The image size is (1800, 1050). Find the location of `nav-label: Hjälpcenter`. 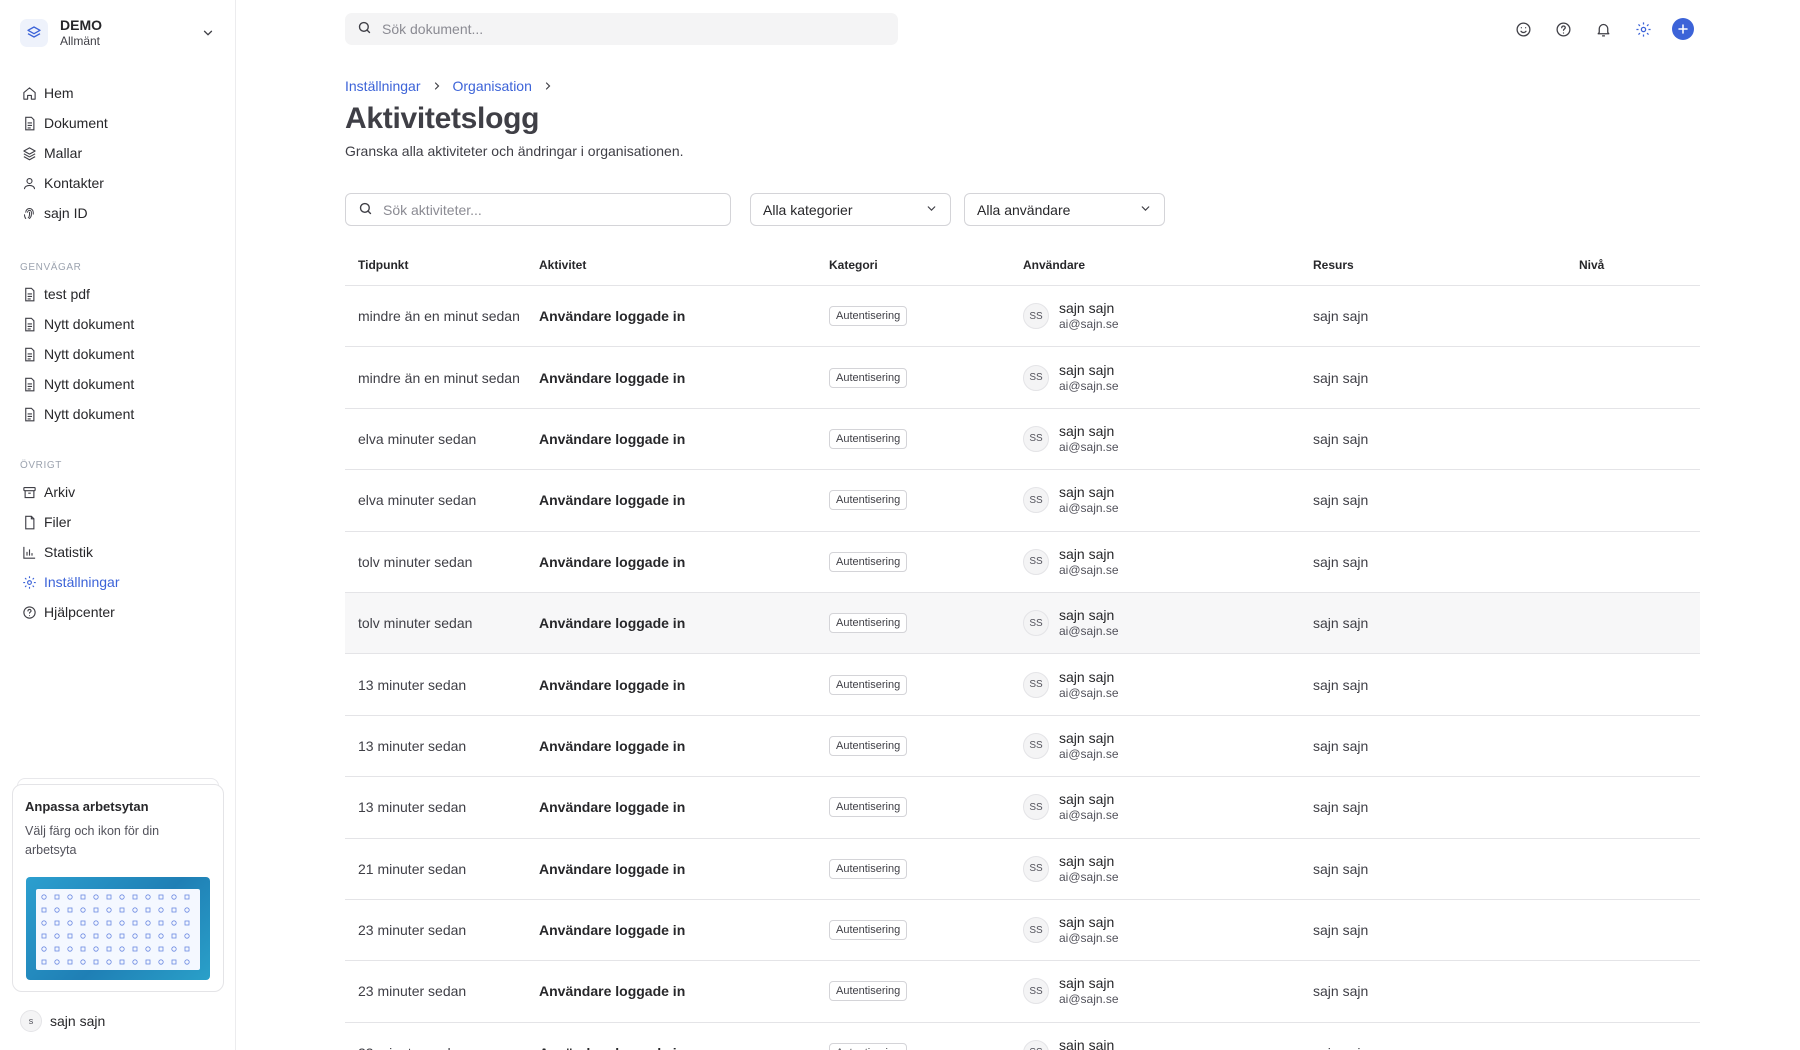

nav-label: Hjälpcenter is located at coordinates (79, 612).